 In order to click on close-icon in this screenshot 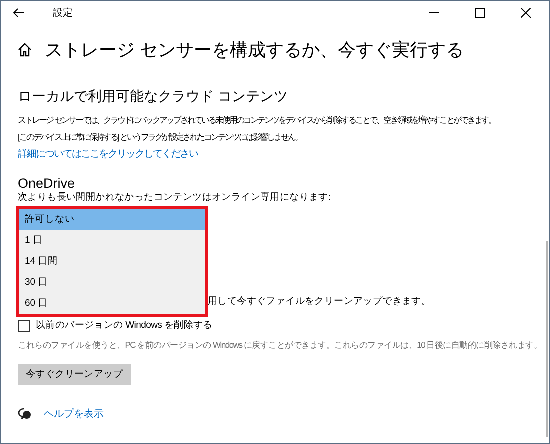, I will do `click(526, 13)`.